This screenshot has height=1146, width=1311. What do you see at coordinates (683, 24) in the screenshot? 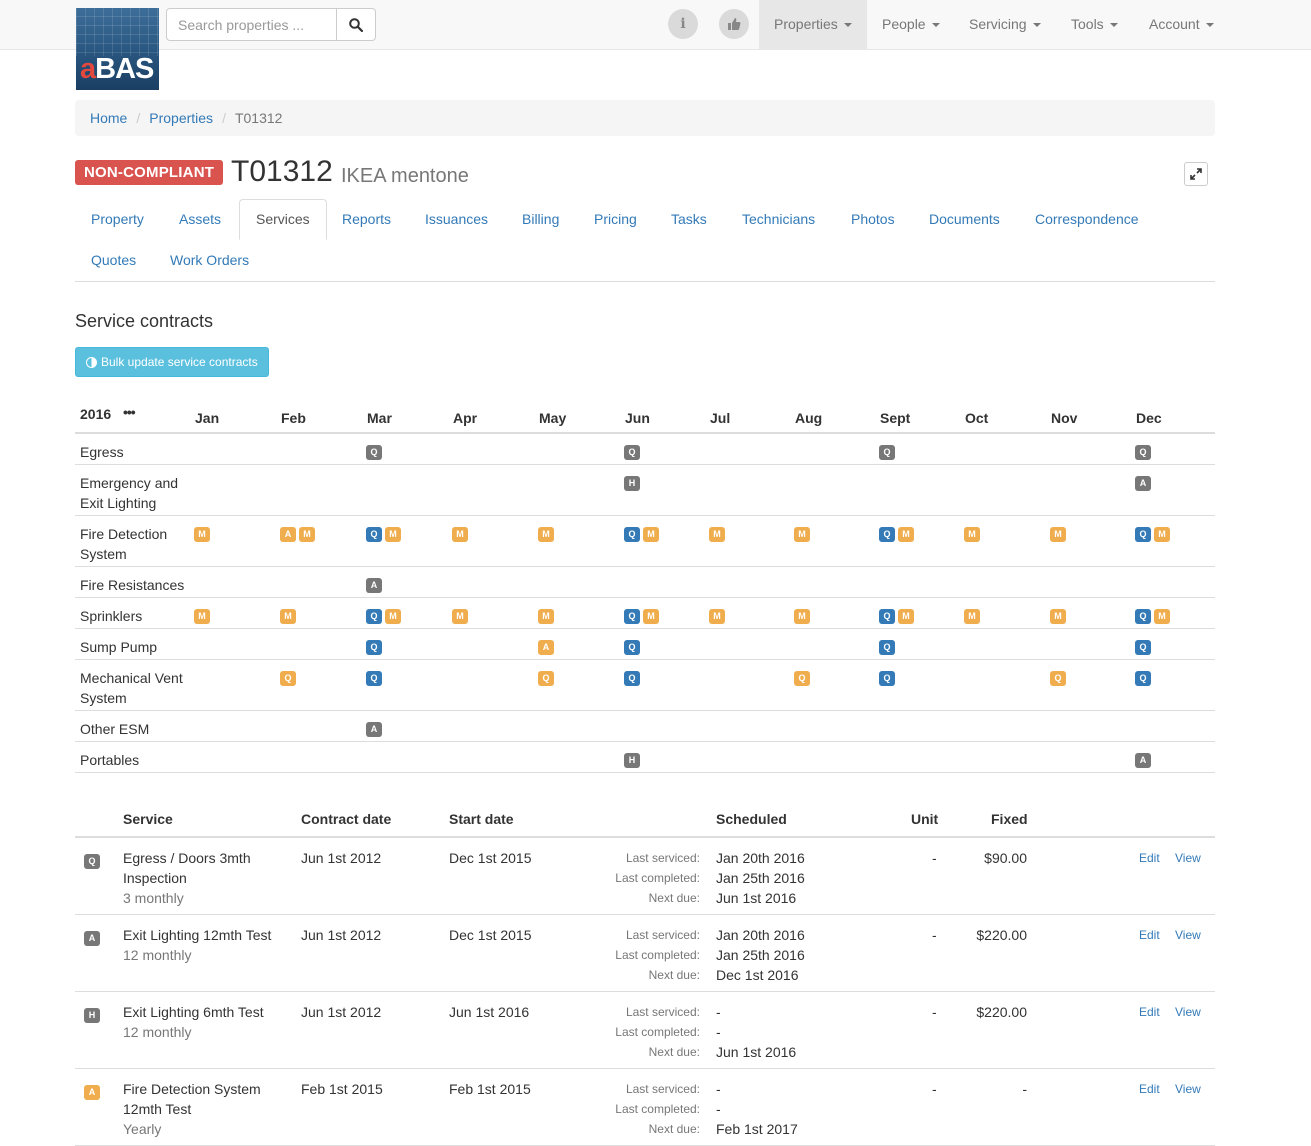
I see `info-button: i` at bounding box center [683, 24].